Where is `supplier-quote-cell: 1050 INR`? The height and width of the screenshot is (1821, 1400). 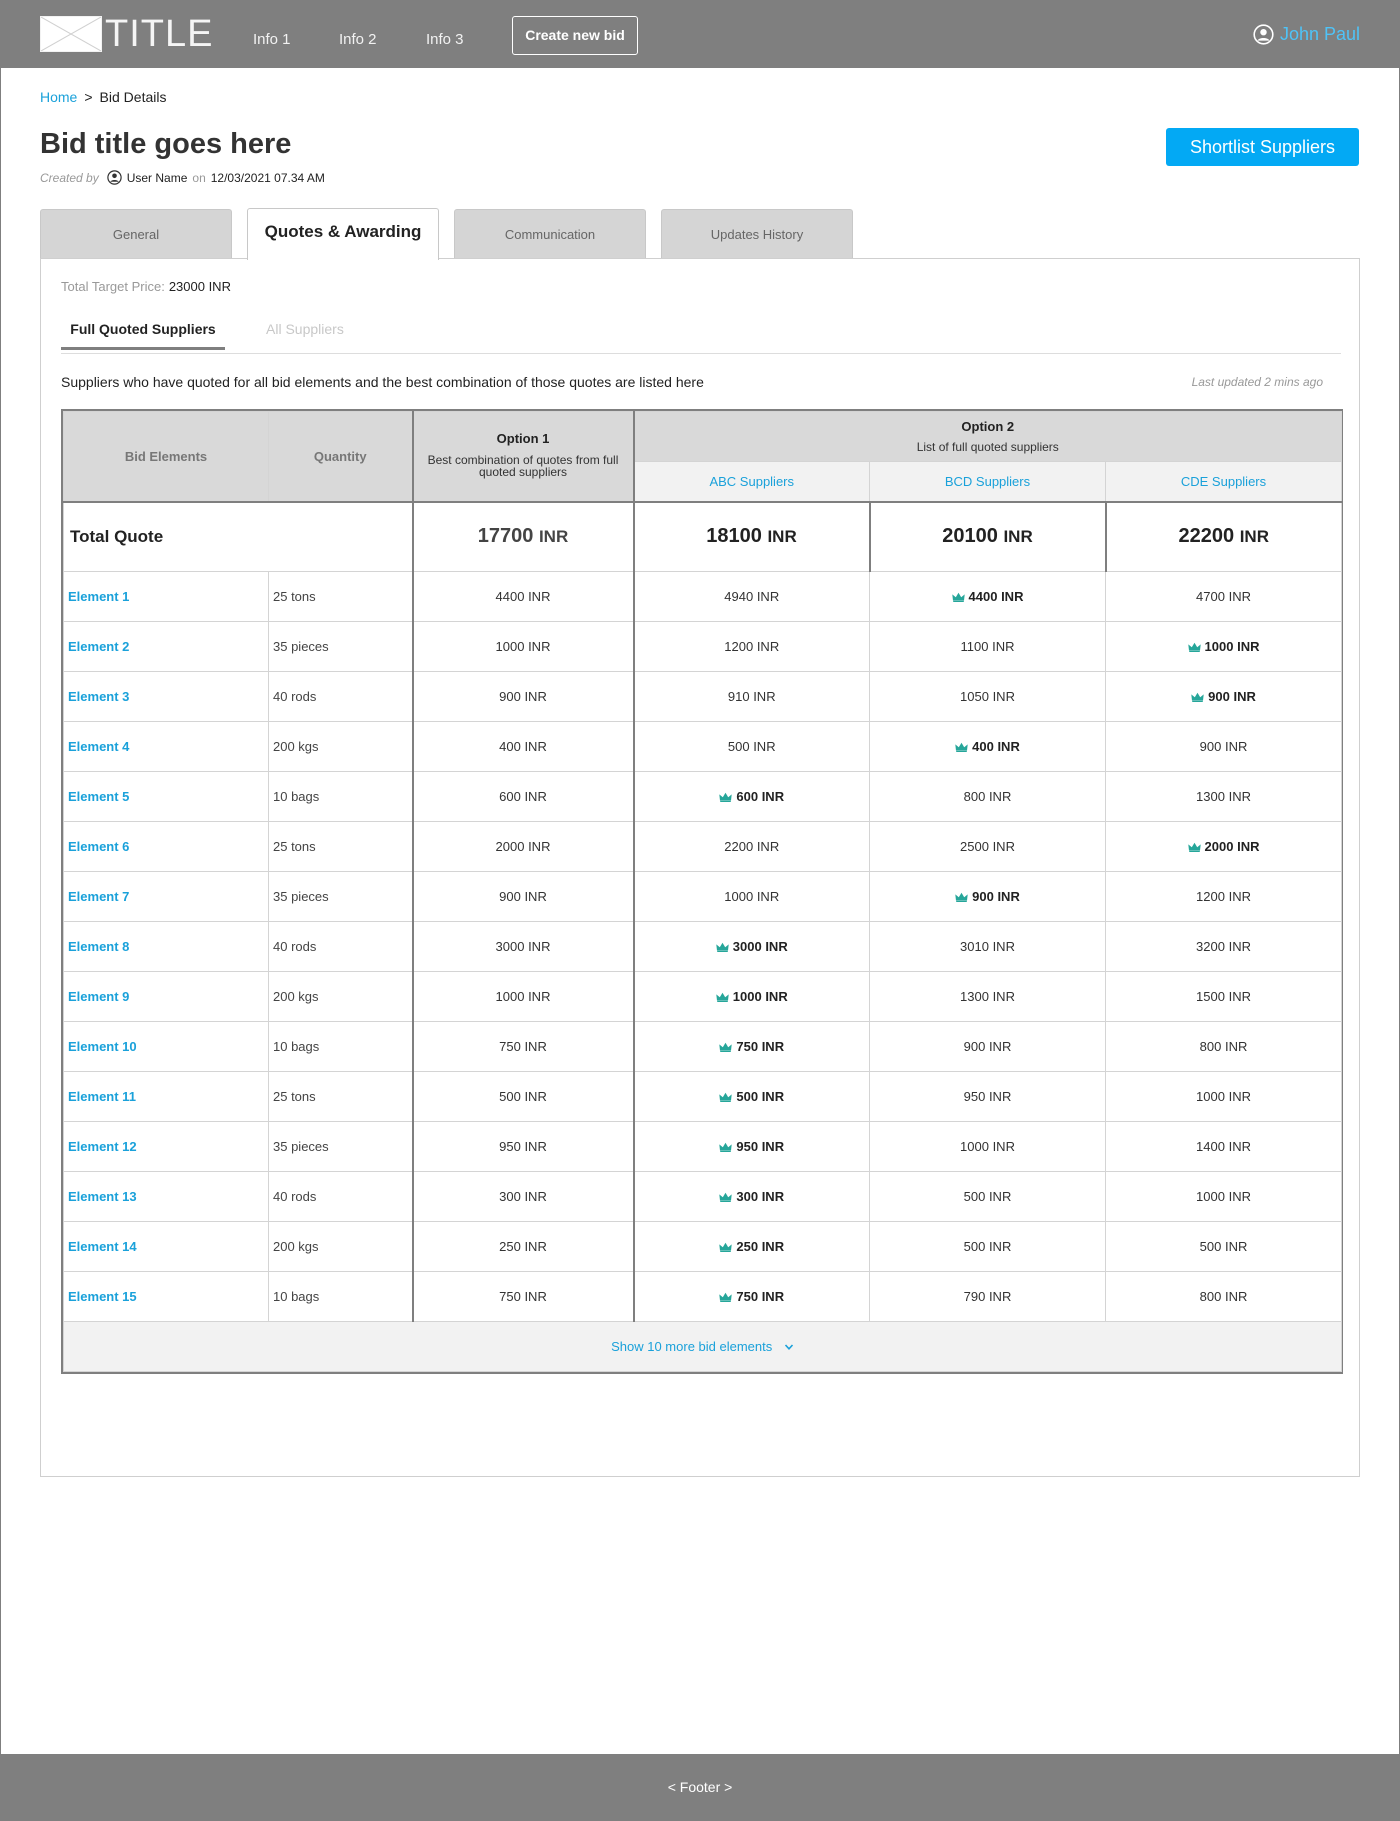
supplier-quote-cell: 1050 INR is located at coordinates (987, 696).